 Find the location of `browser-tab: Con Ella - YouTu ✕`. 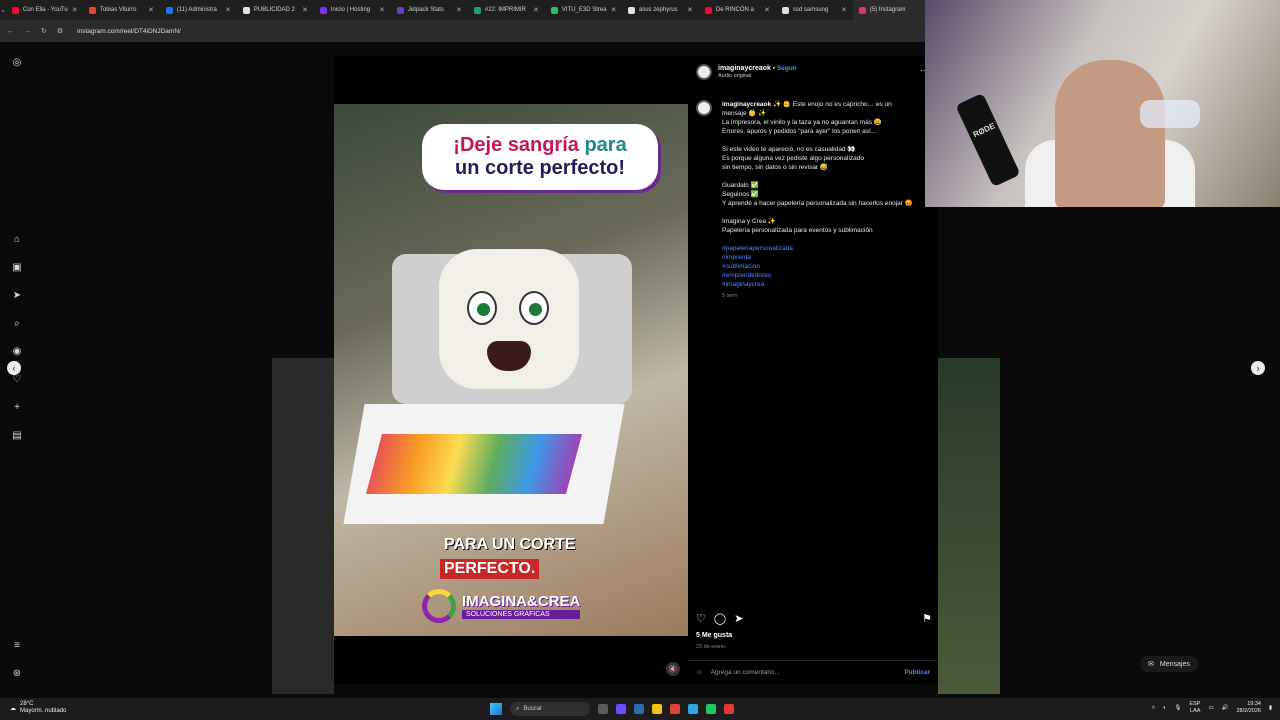

browser-tab: Con Ella - YouTu ✕ is located at coordinates (44, 10).